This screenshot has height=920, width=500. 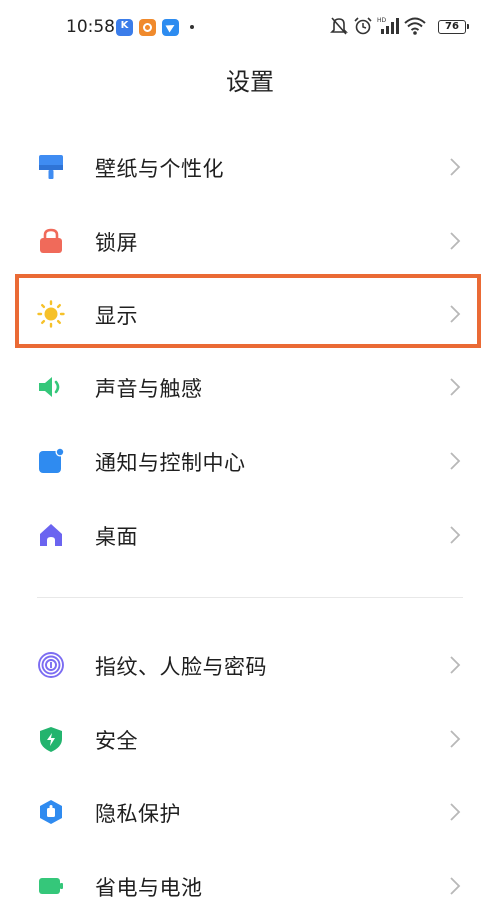 I want to click on home-icon, so click(x=51, y=535).